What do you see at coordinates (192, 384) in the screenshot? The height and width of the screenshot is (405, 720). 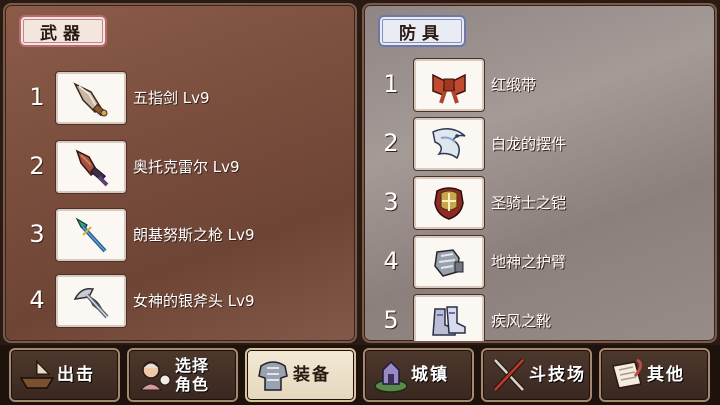 I see `nav-select-line2: 角色` at bounding box center [192, 384].